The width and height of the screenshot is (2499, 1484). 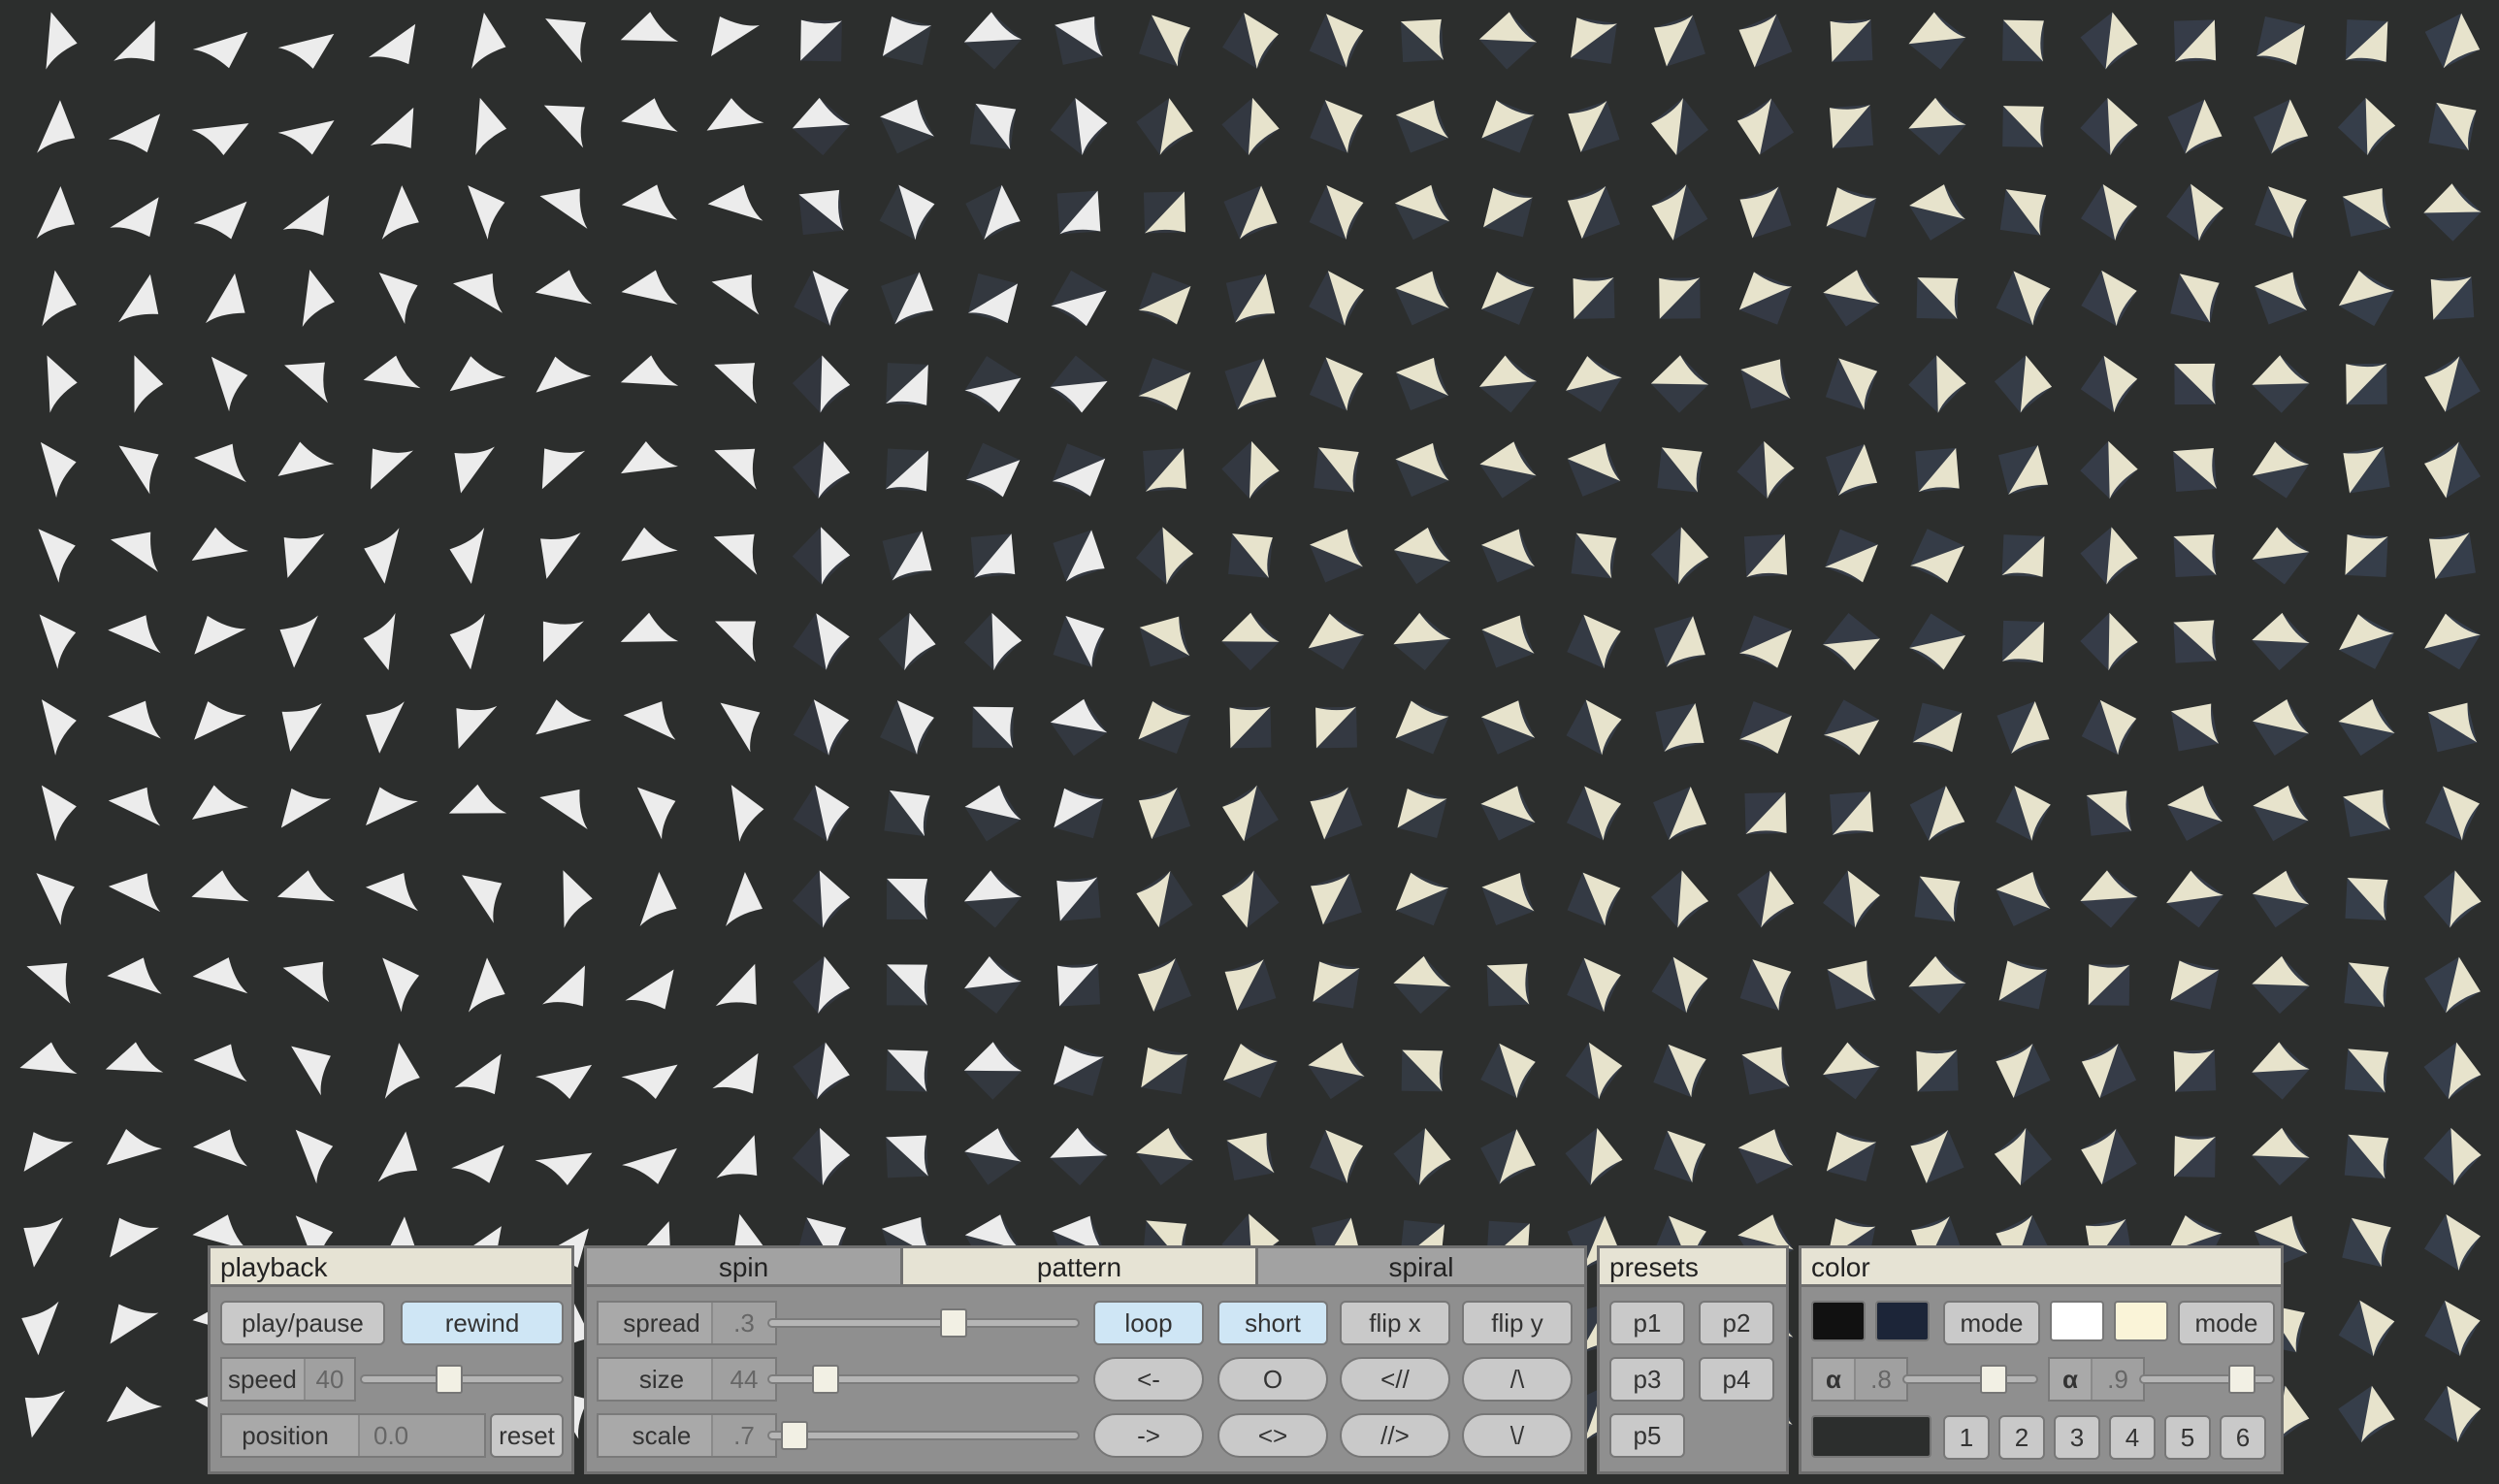 I want to click on speed-slider-thumb, so click(x=450, y=1379).